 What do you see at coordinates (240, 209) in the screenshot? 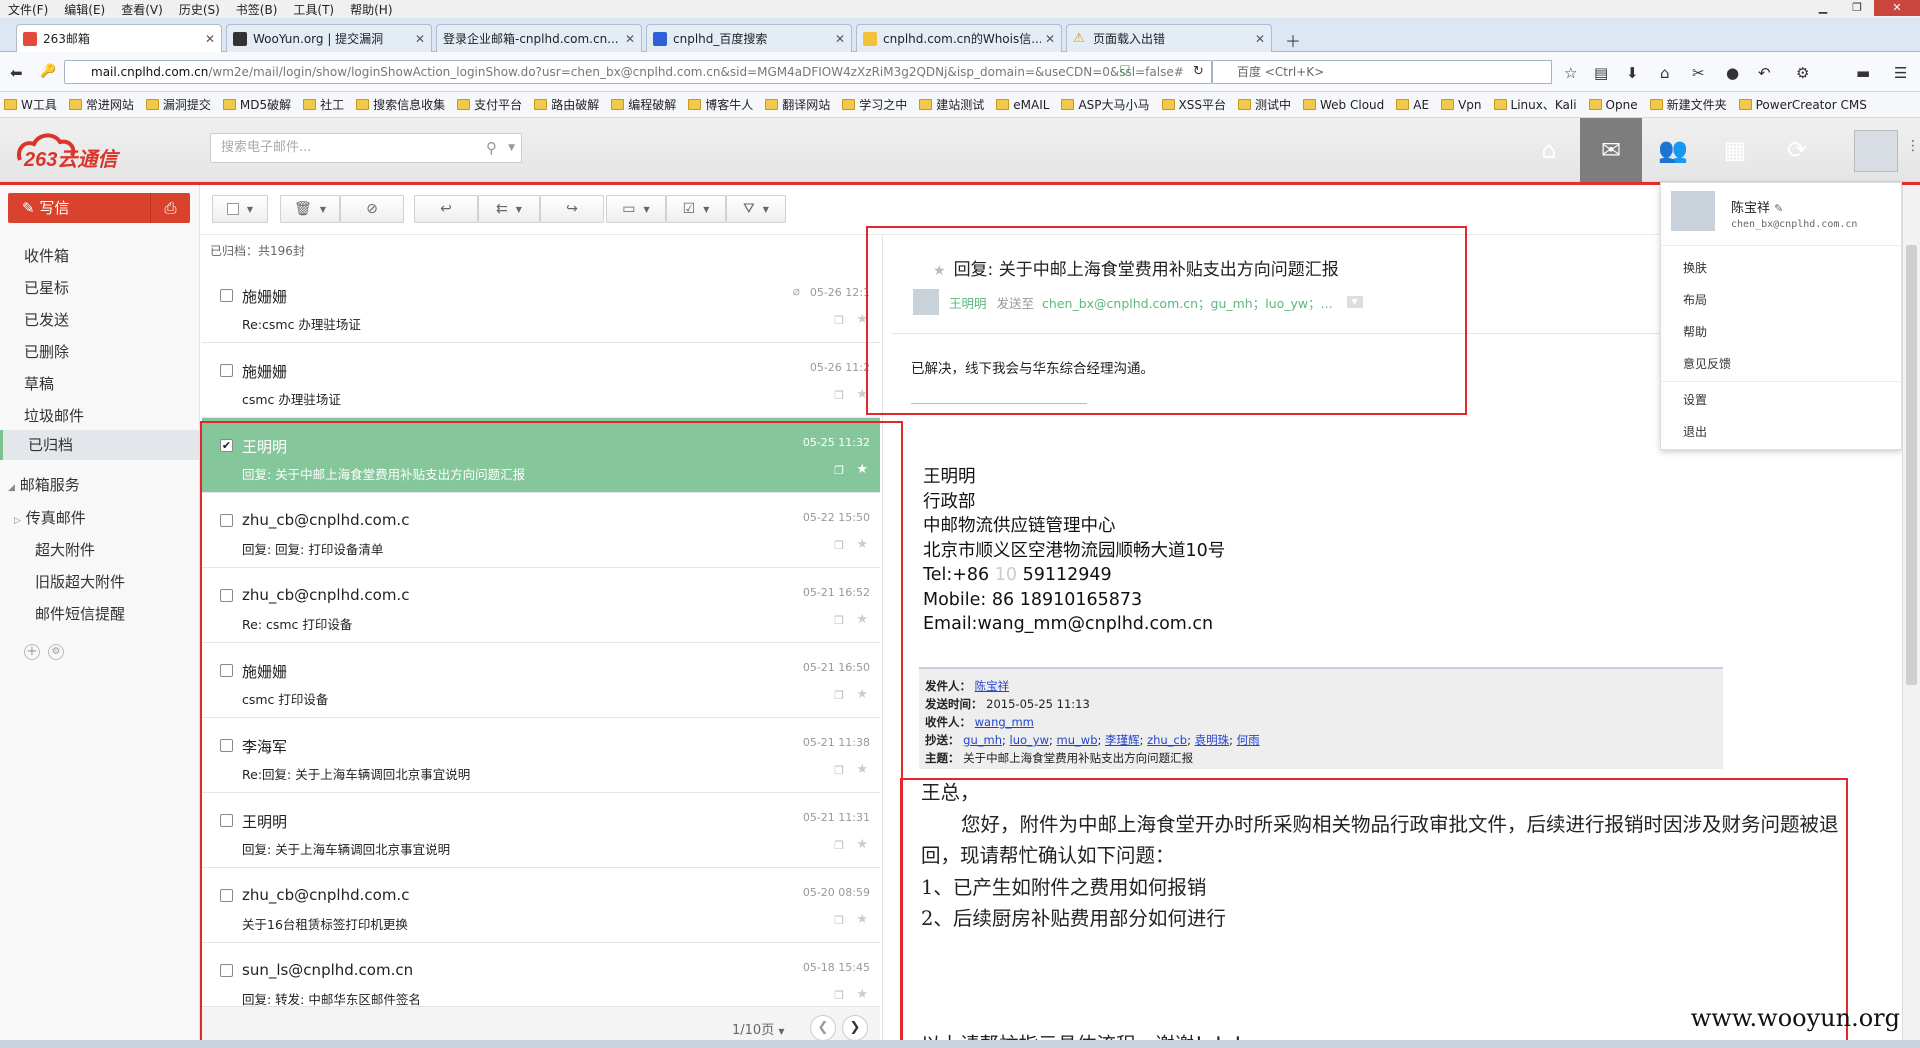
I see `select-all-button: ▼` at bounding box center [240, 209].